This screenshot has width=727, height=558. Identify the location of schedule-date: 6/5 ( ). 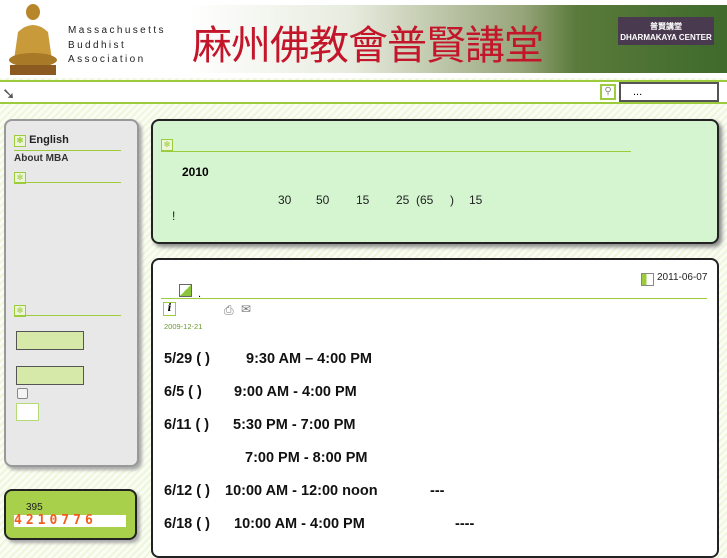
(183, 392).